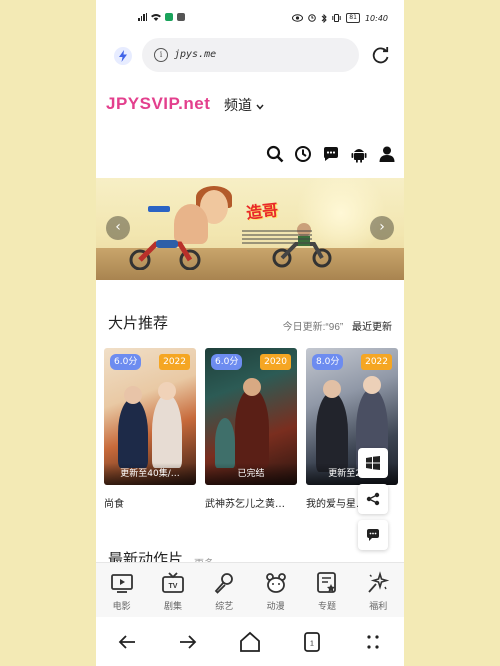 Image resolution: width=500 pixels, height=666 pixels. I want to click on windows-icon, so click(373, 463).